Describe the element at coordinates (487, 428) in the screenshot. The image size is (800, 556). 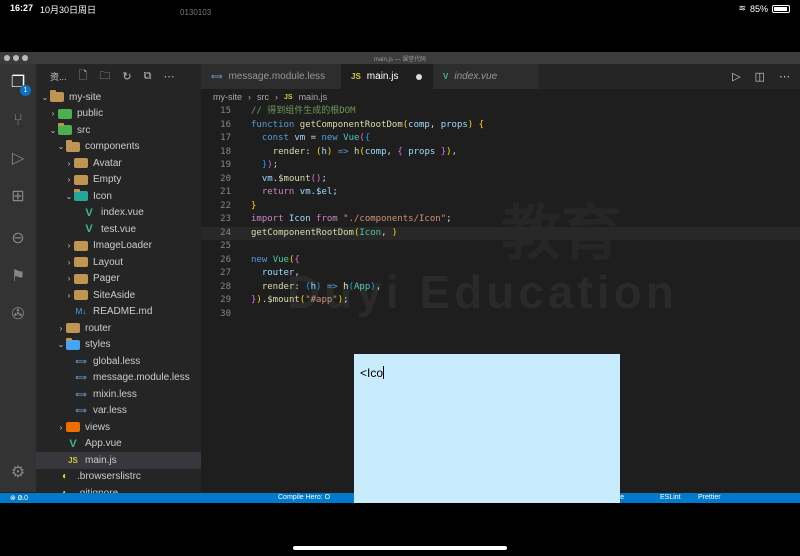
I see `ime-input-overlay: <Ico` at that location.